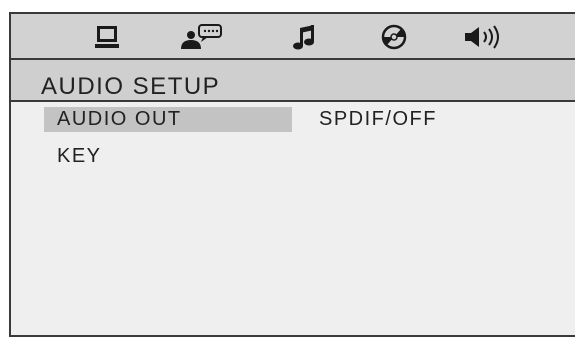 The height and width of the screenshot is (338, 575). What do you see at coordinates (107, 37) in the screenshot?
I see `monitor-icon` at bounding box center [107, 37].